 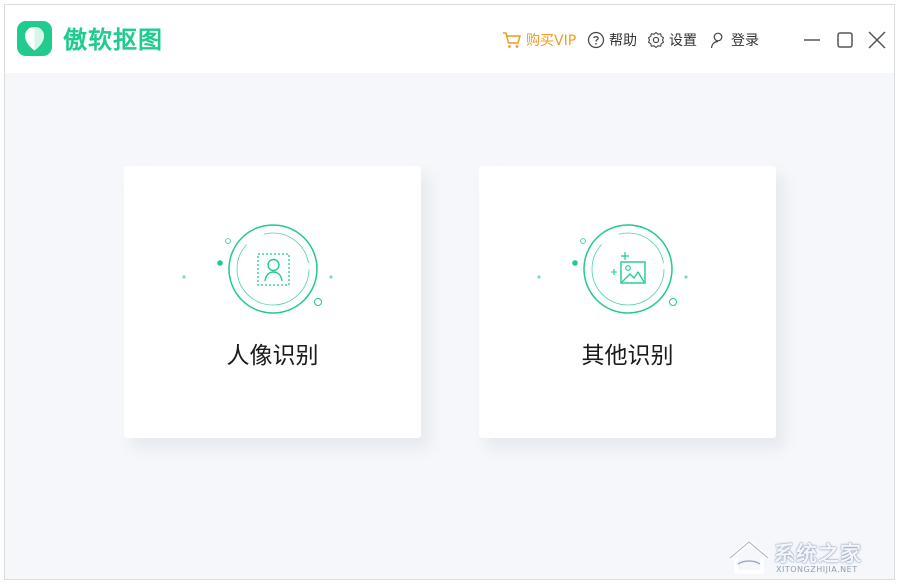 What do you see at coordinates (257, 269) in the screenshot?
I see `portrait-recognition-icon` at bounding box center [257, 269].